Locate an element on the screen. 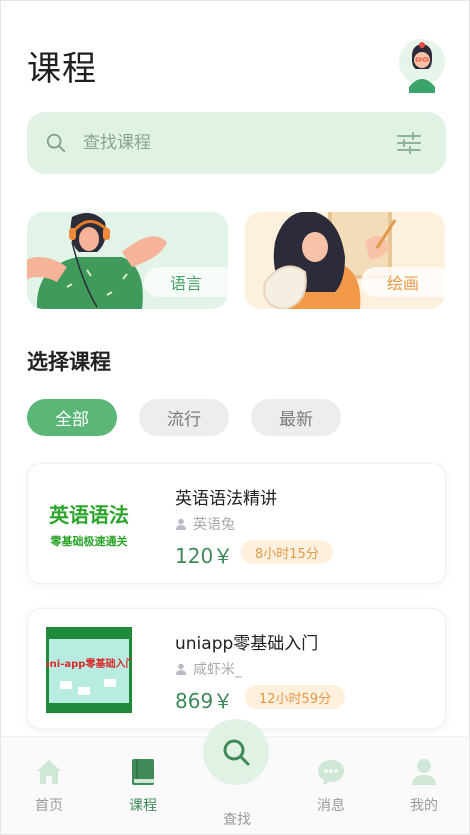  search-fab is located at coordinates (236, 752).